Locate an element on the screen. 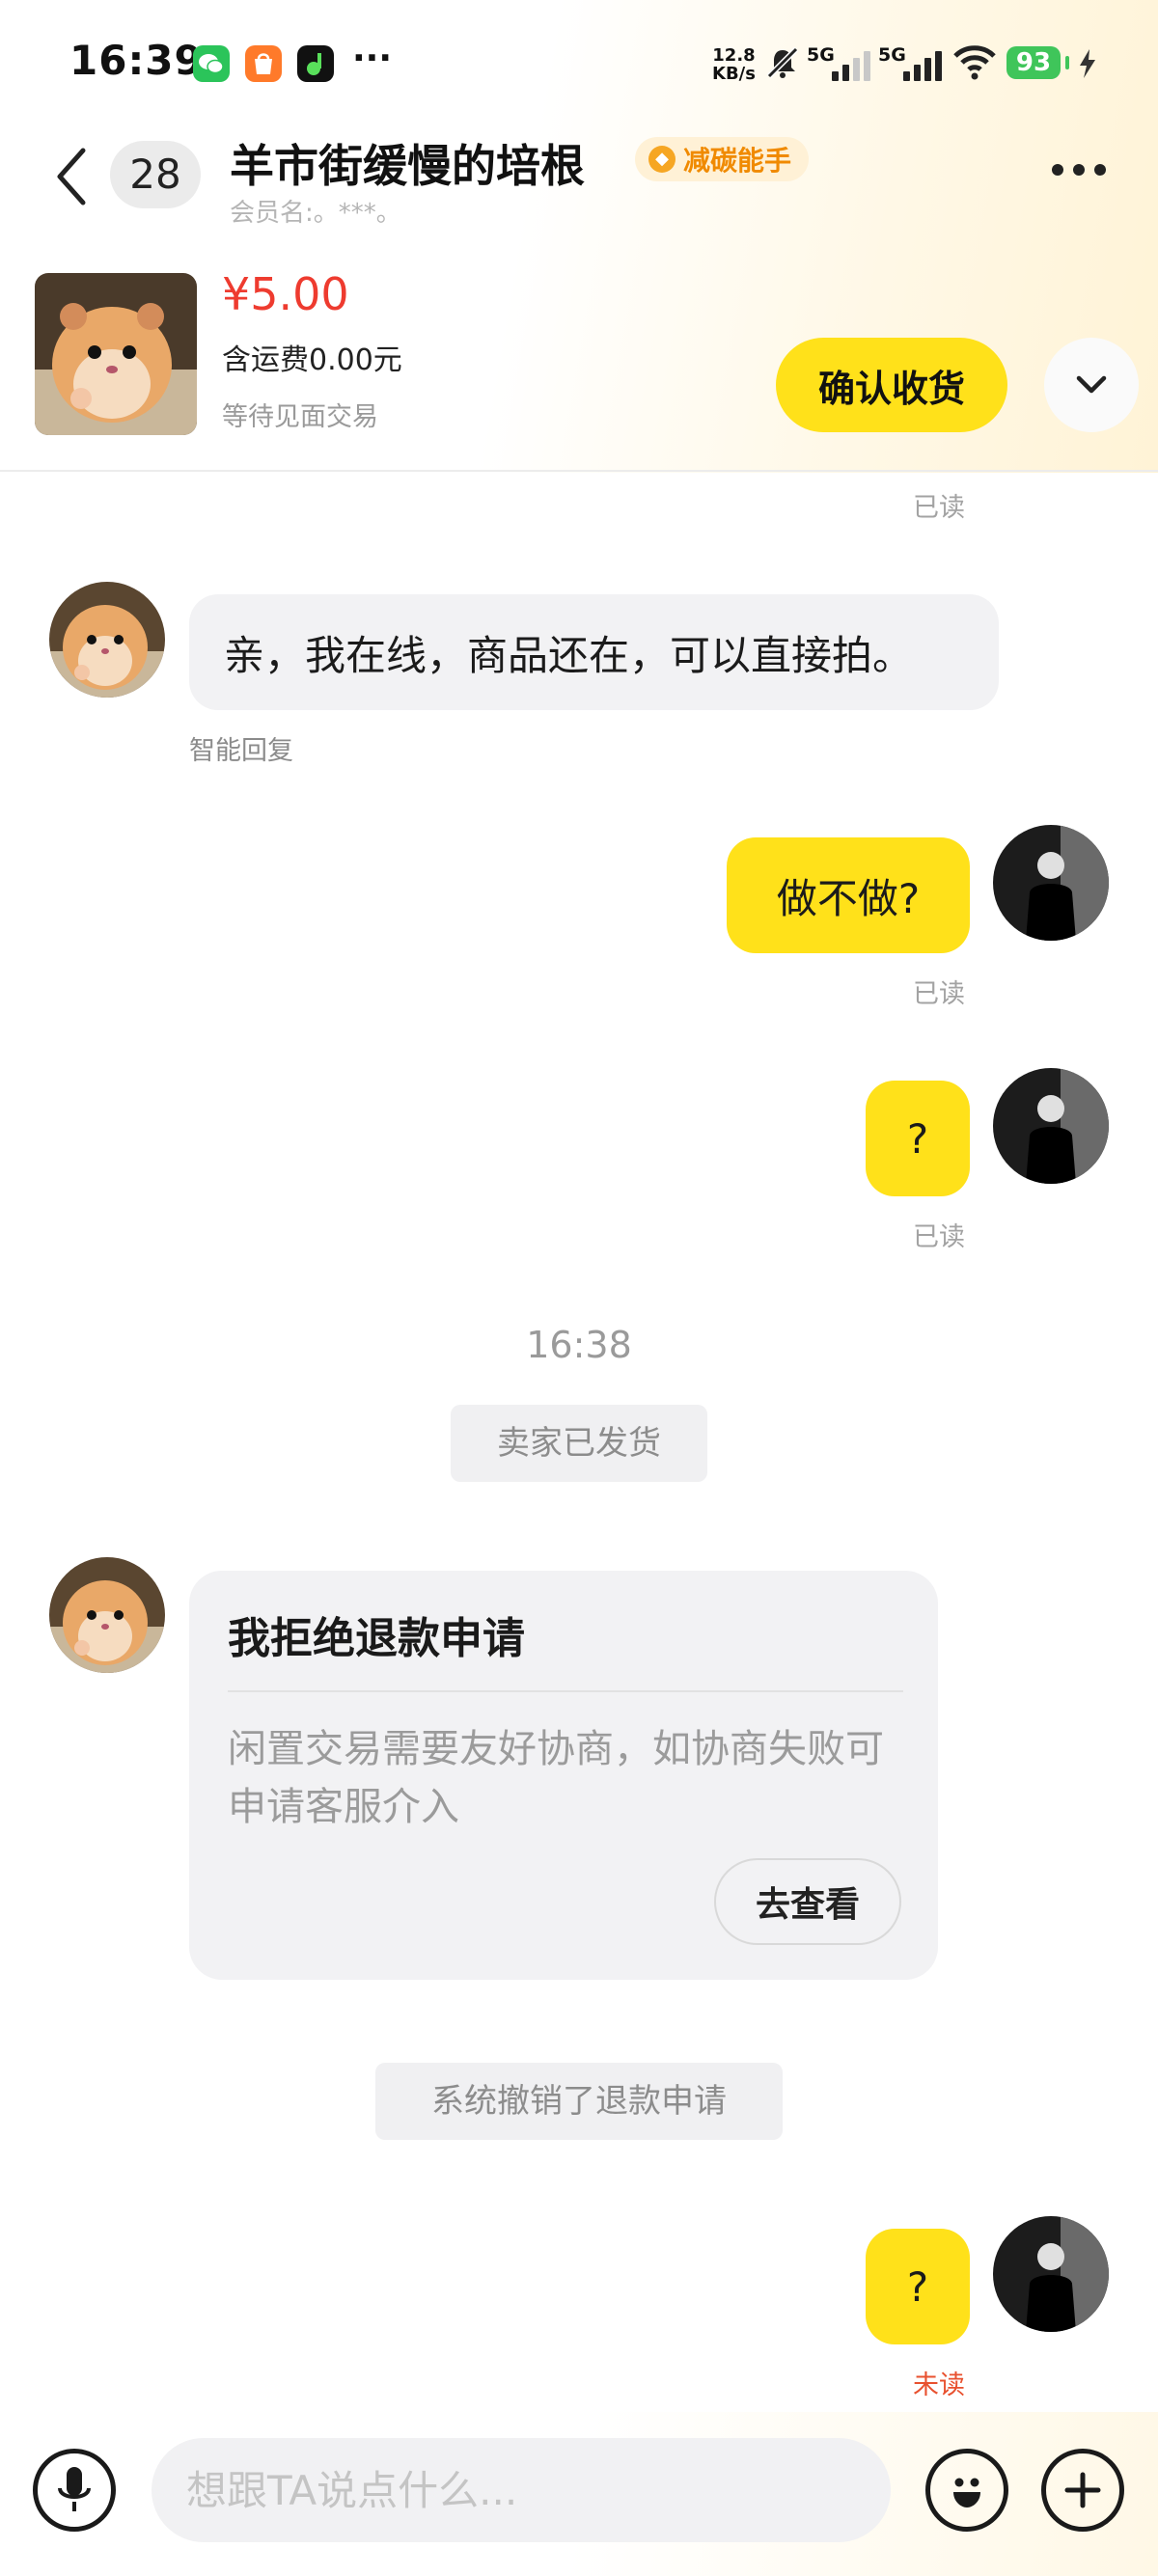 The image size is (1158, 2576). battery-cap is located at coordinates (1067, 63).